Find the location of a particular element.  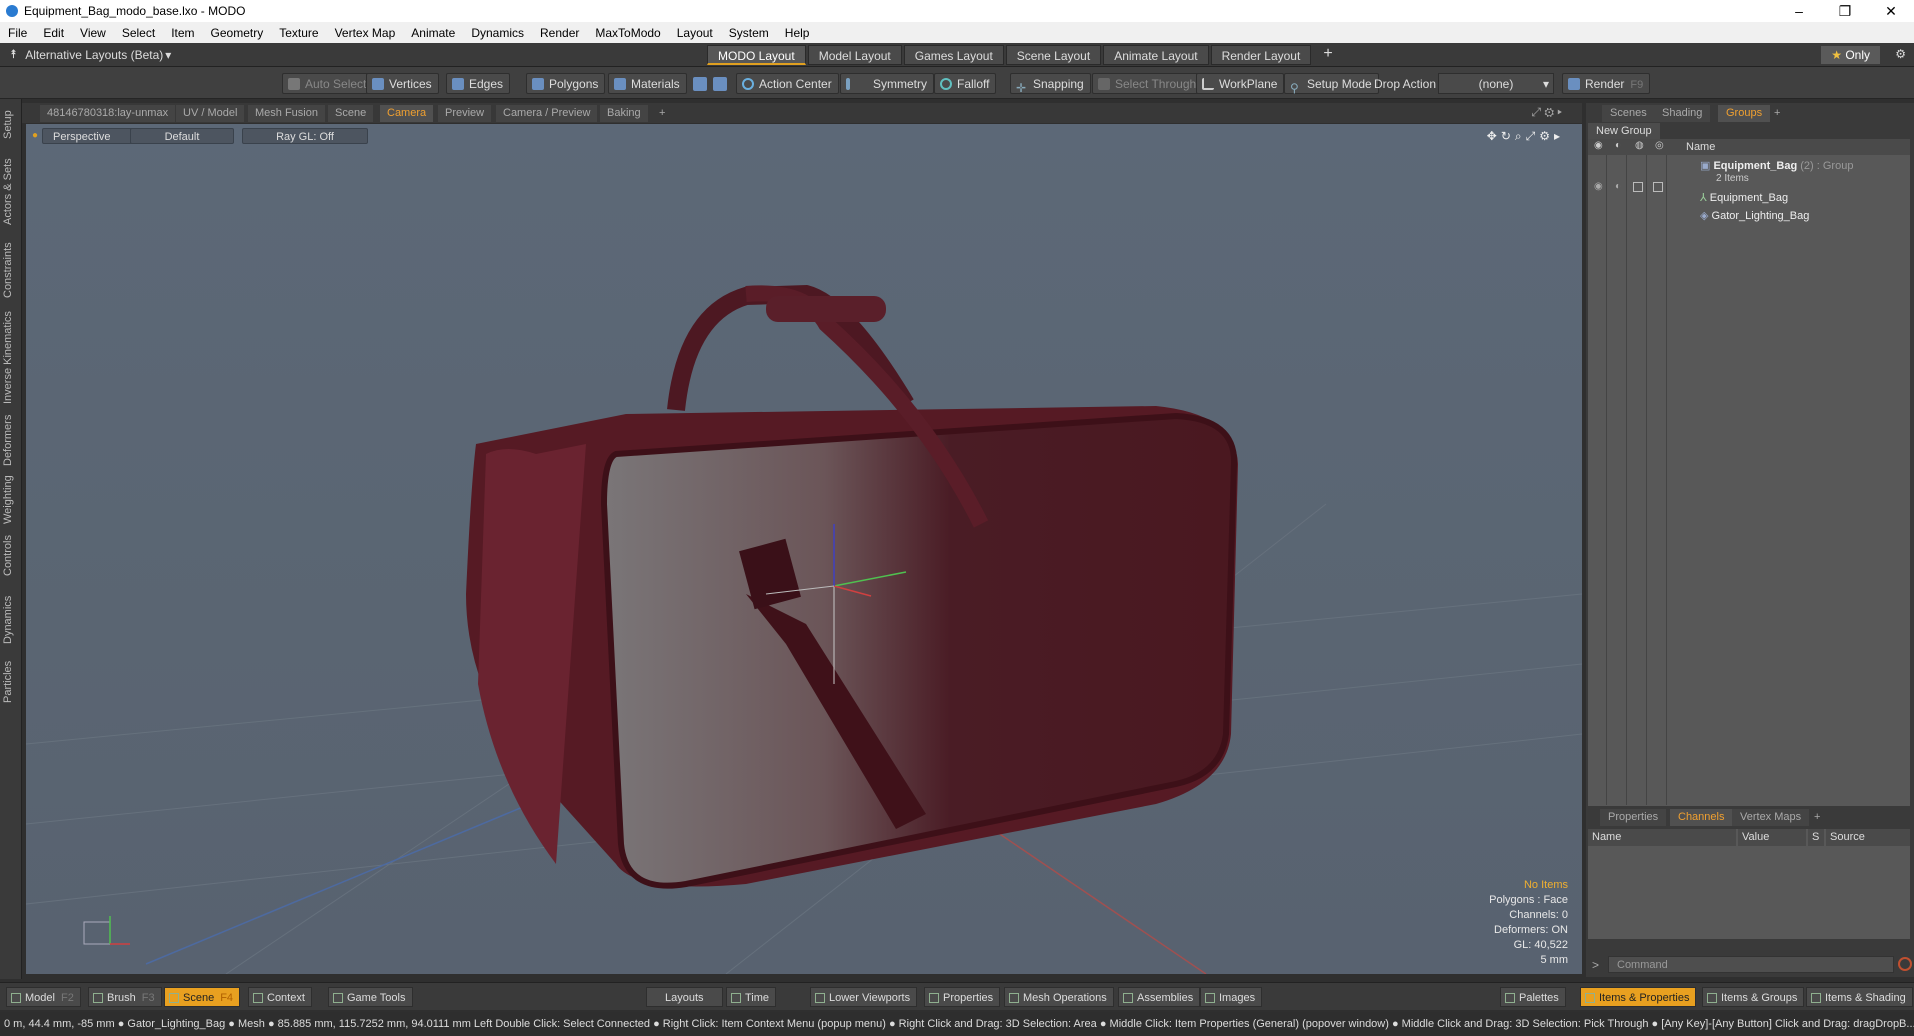

tab-mesh-fusion: Mesh Fusion is located at coordinates (286, 113).